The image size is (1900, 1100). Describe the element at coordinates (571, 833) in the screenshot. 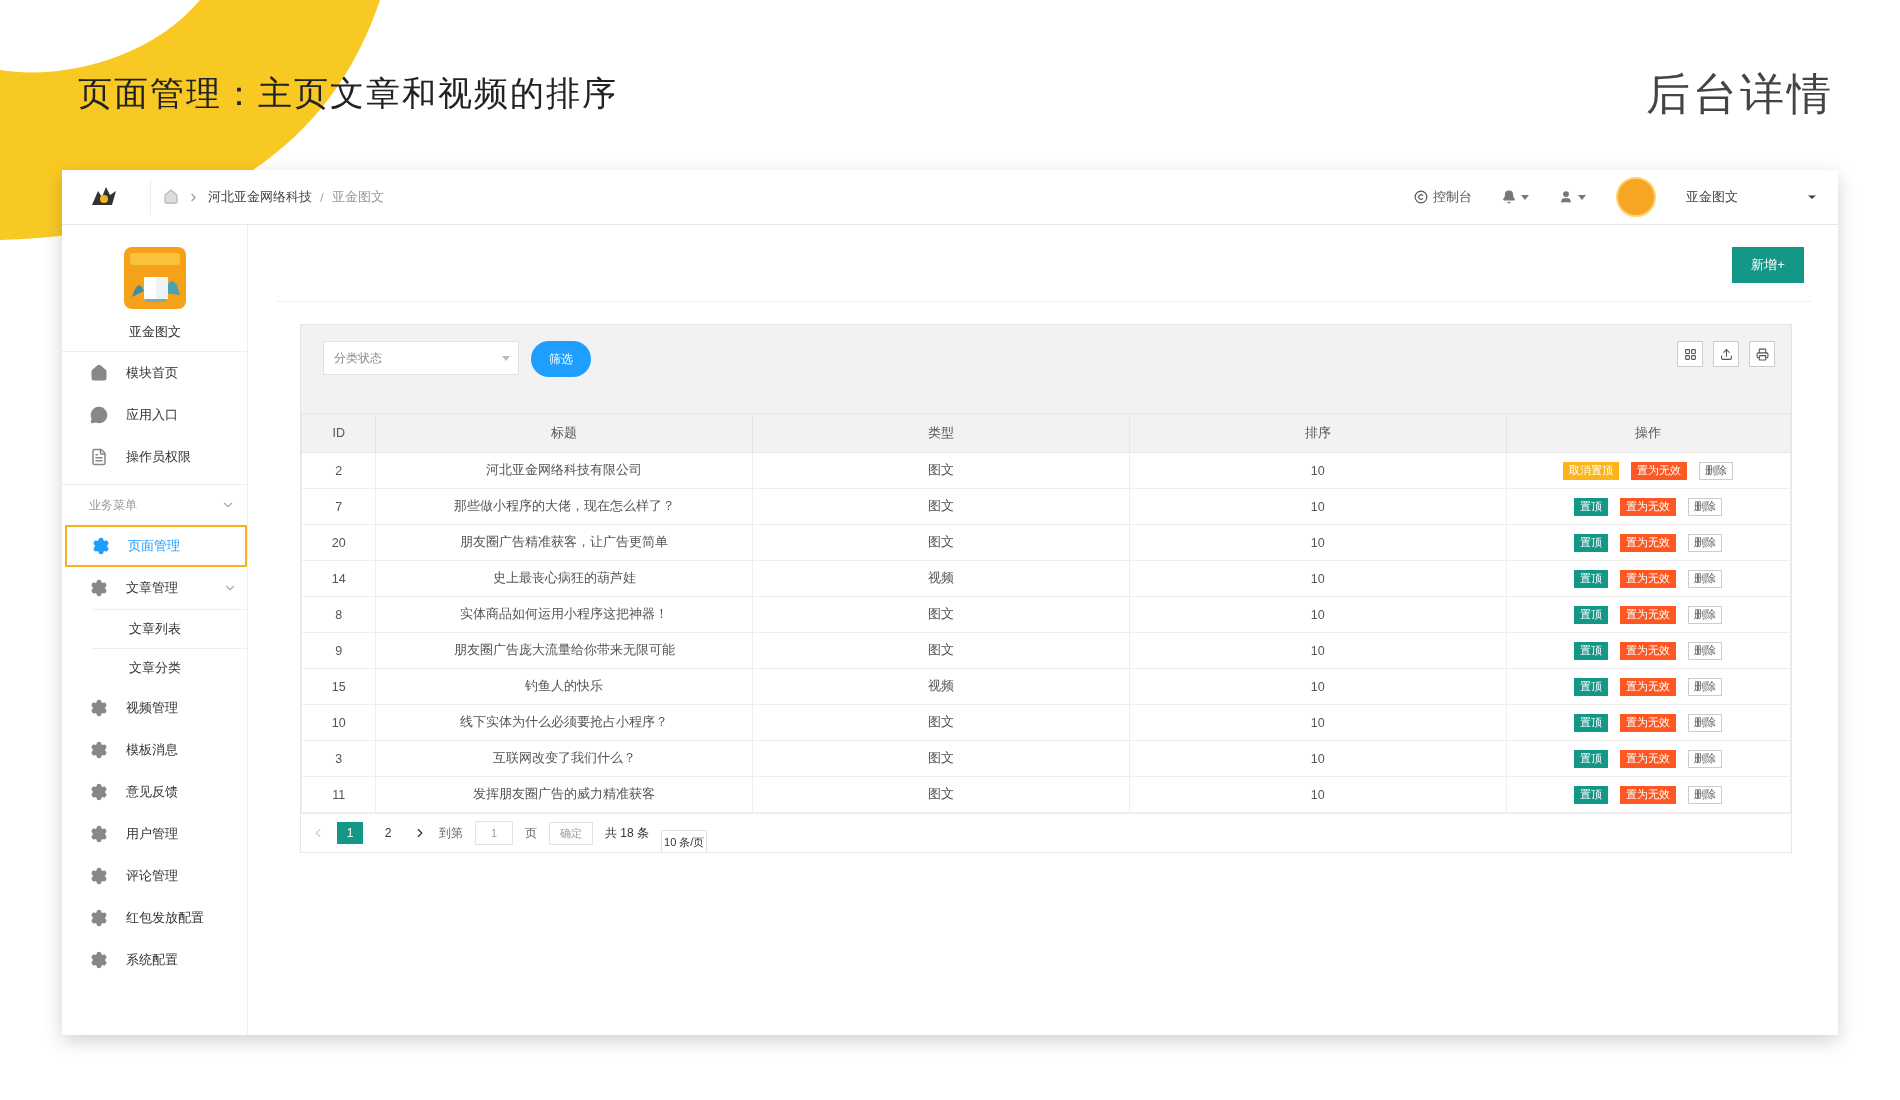

I see `confirm-button: 确定` at that location.